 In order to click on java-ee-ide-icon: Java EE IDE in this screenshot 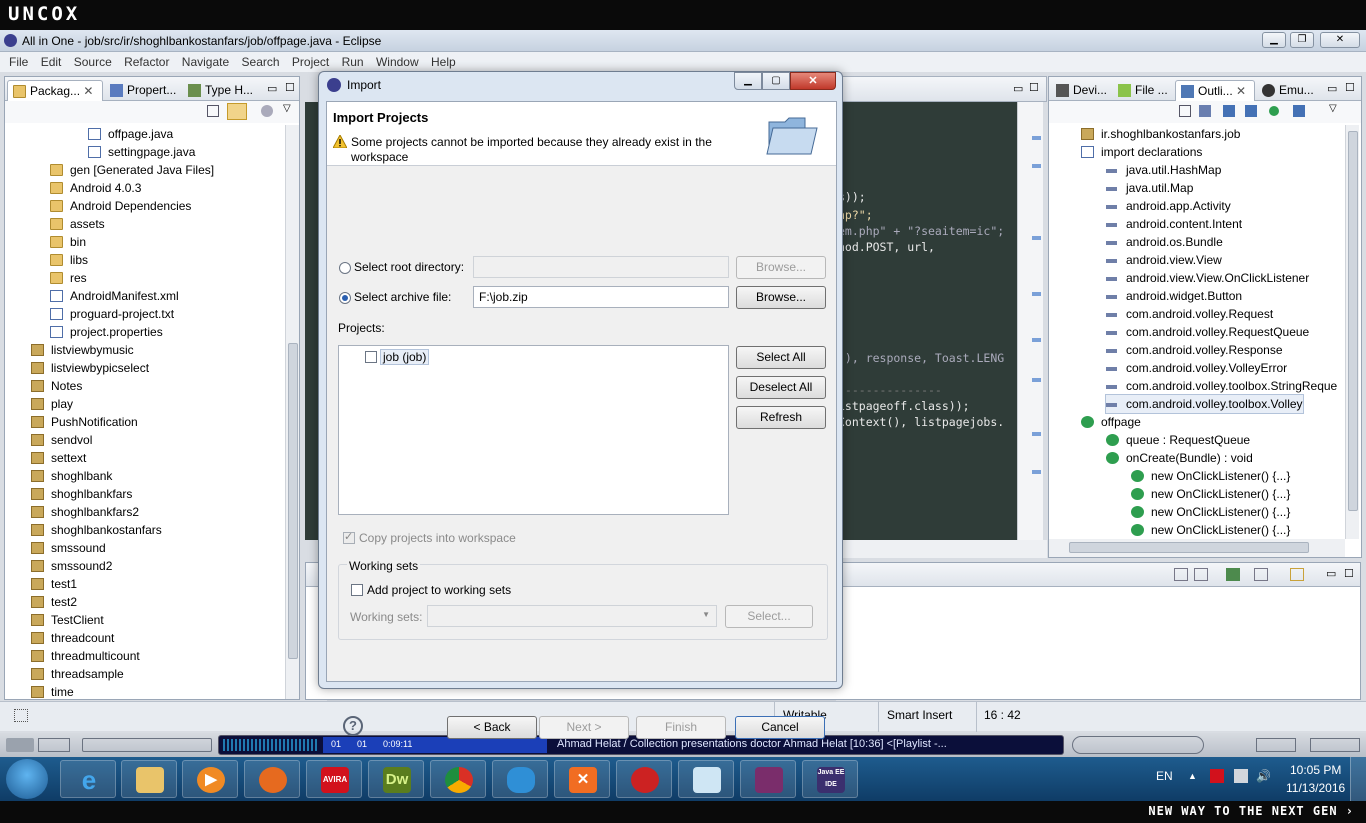, I will do `click(830, 779)`.